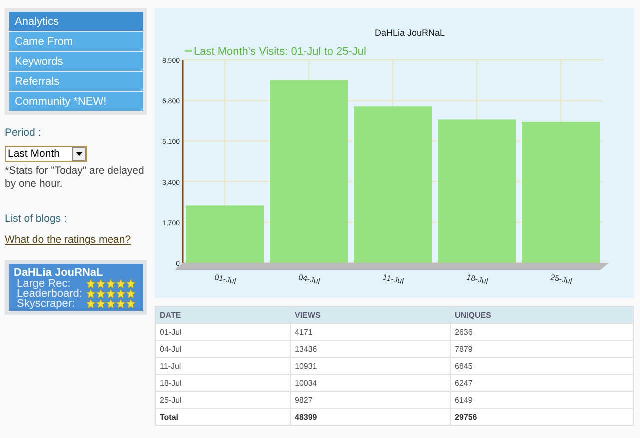  What do you see at coordinates (542, 400) in the screenshot?
I see `table-cell: 6149` at bounding box center [542, 400].